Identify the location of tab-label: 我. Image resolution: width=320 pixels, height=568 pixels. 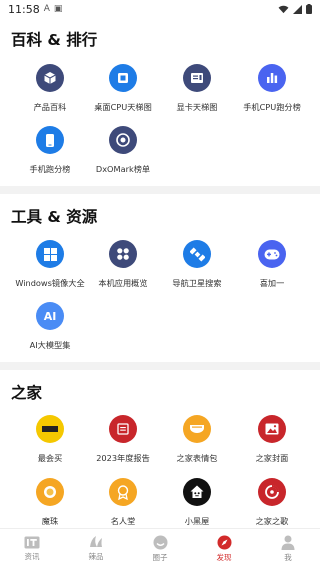
(288, 557).